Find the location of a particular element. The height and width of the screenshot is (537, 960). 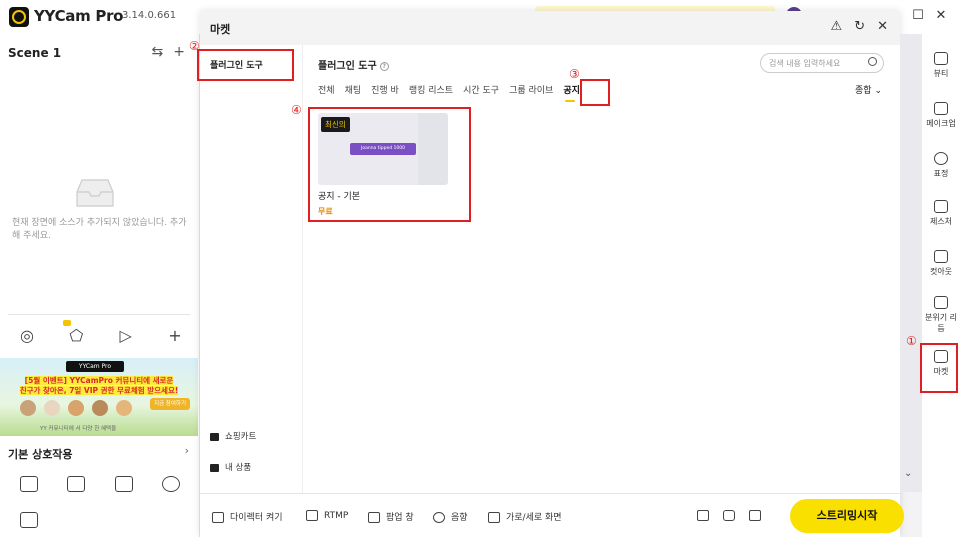

cutout-icon is located at coordinates (941, 256).